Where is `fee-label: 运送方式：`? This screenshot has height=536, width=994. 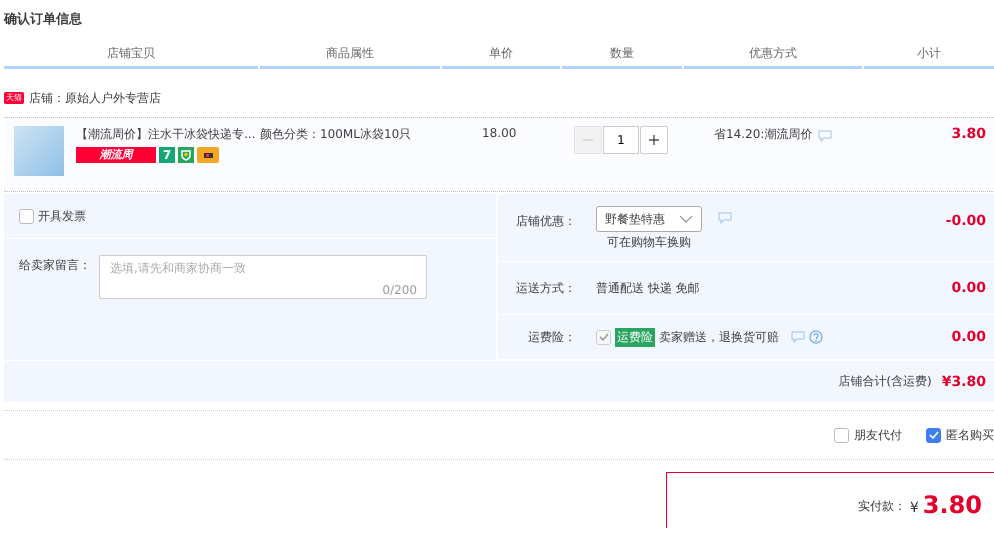
fee-label: 运送方式： is located at coordinates (545, 288).